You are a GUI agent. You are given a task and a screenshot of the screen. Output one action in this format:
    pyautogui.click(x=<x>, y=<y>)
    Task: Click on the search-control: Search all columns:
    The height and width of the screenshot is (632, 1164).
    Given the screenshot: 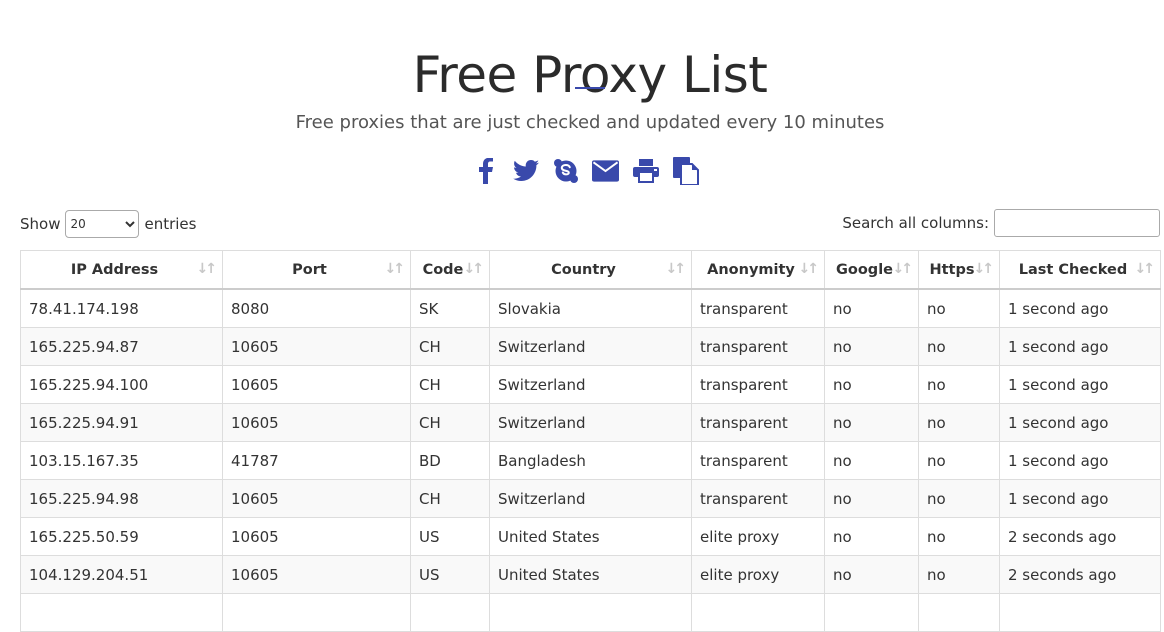 What is the action you would take?
    pyautogui.click(x=1001, y=223)
    